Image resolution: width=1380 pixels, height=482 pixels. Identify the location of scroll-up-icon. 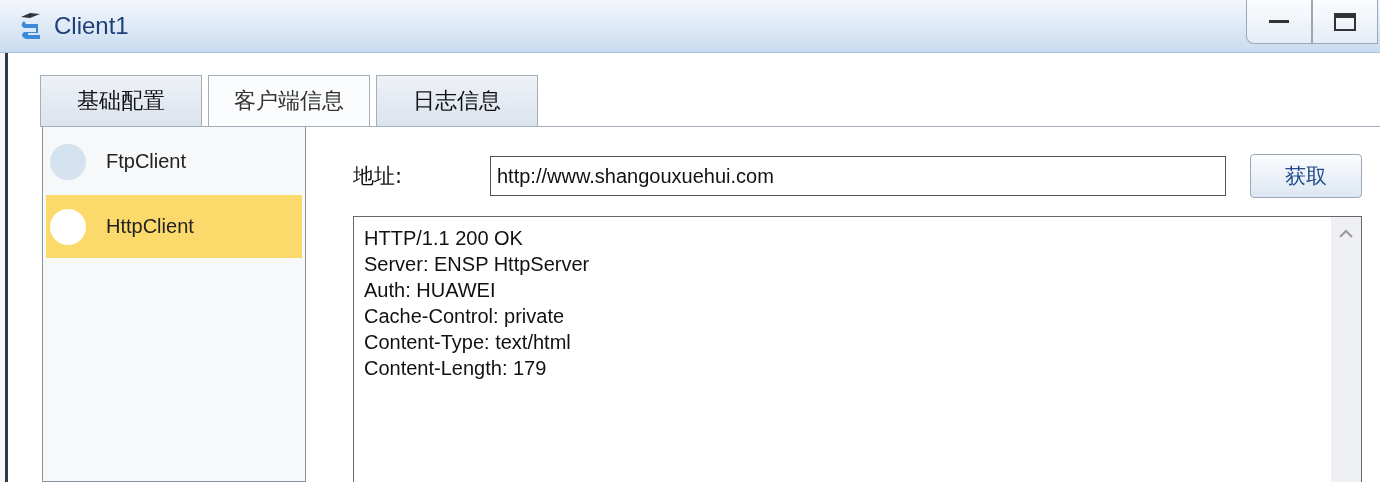
(1346, 233).